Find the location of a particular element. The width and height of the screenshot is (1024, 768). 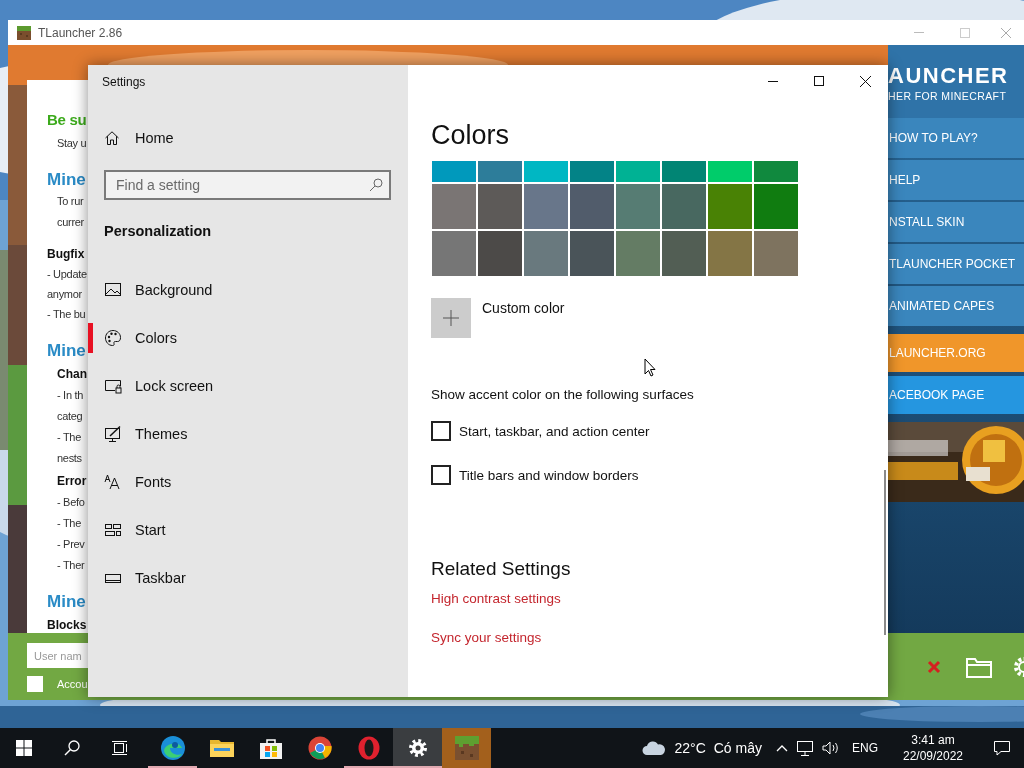

windows-logo-icon is located at coordinates (24, 748).